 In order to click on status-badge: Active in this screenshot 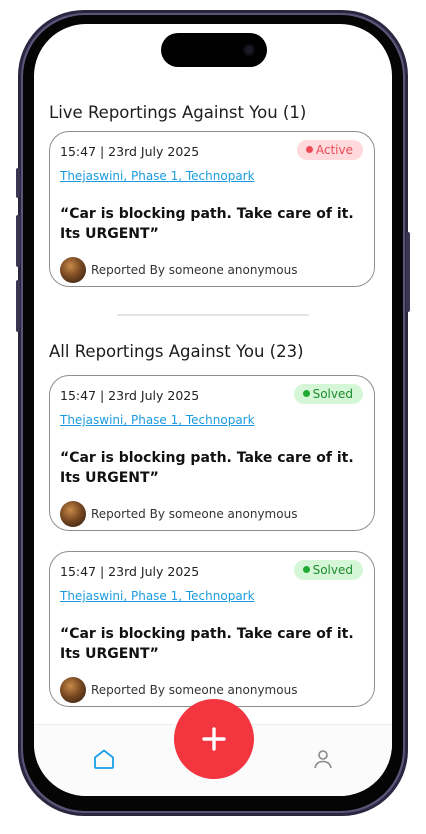, I will do `click(329, 150)`.